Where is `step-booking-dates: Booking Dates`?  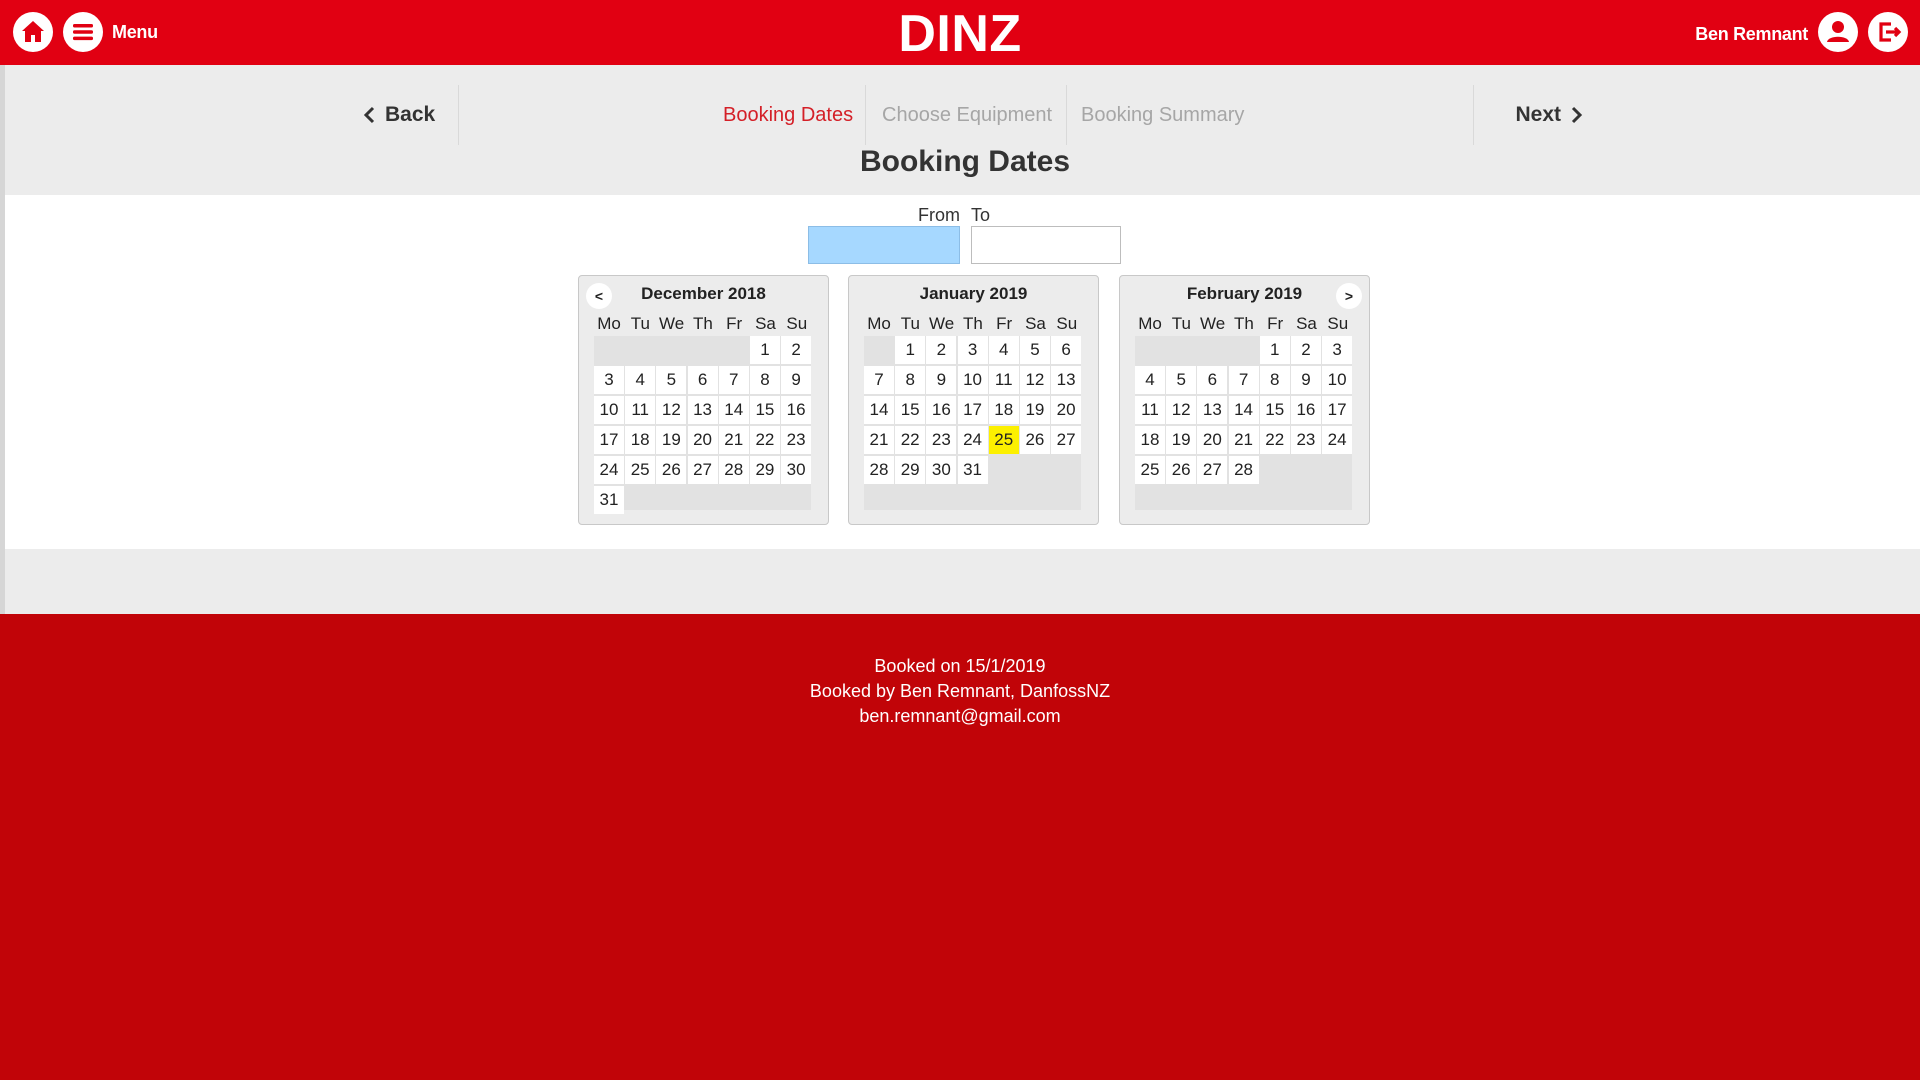
step-booking-dates: Booking Dates is located at coordinates (788, 115).